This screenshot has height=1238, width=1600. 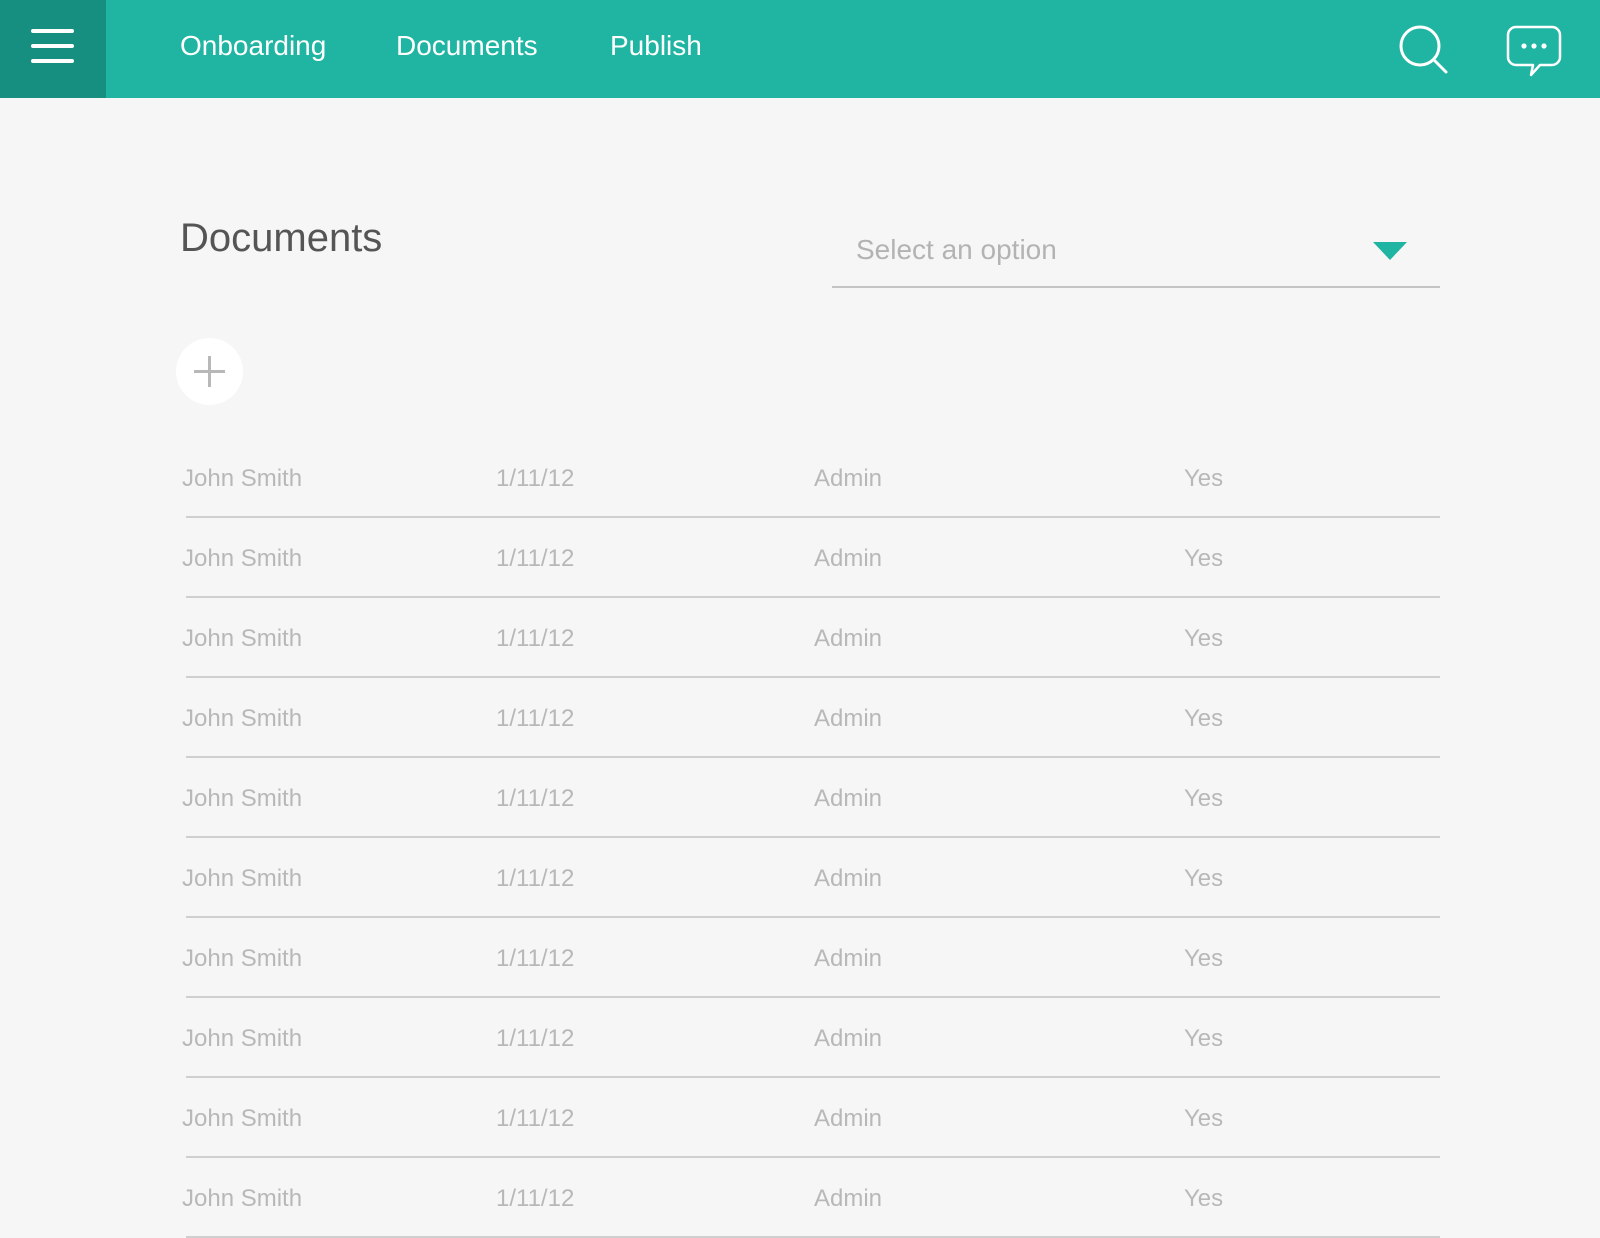 I want to click on plus-icon, so click(x=209, y=371).